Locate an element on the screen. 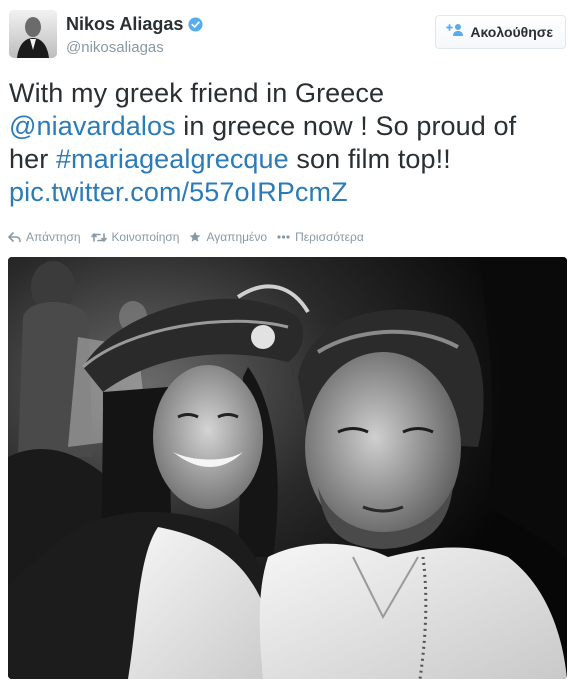 Image resolution: width=574 pixels, height=690 pixels. tweet-text-line: in greece now ! So proud of is located at coordinates (346, 126).